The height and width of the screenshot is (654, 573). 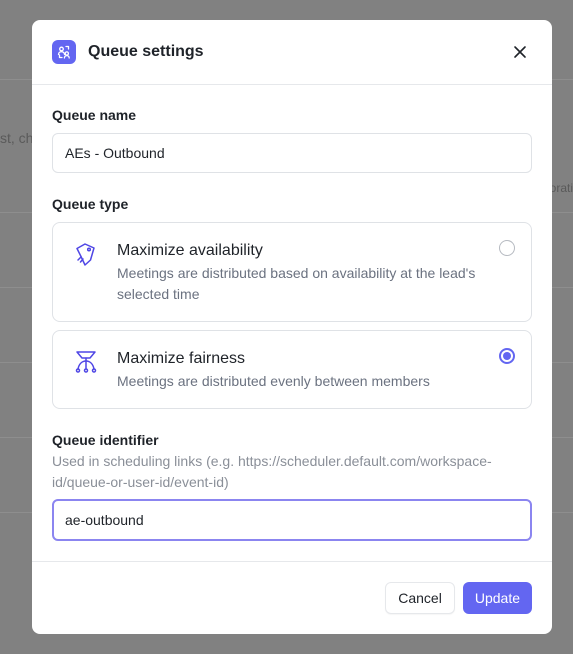 I want to click on dialog-footer: Cancel Update, so click(x=292, y=597).